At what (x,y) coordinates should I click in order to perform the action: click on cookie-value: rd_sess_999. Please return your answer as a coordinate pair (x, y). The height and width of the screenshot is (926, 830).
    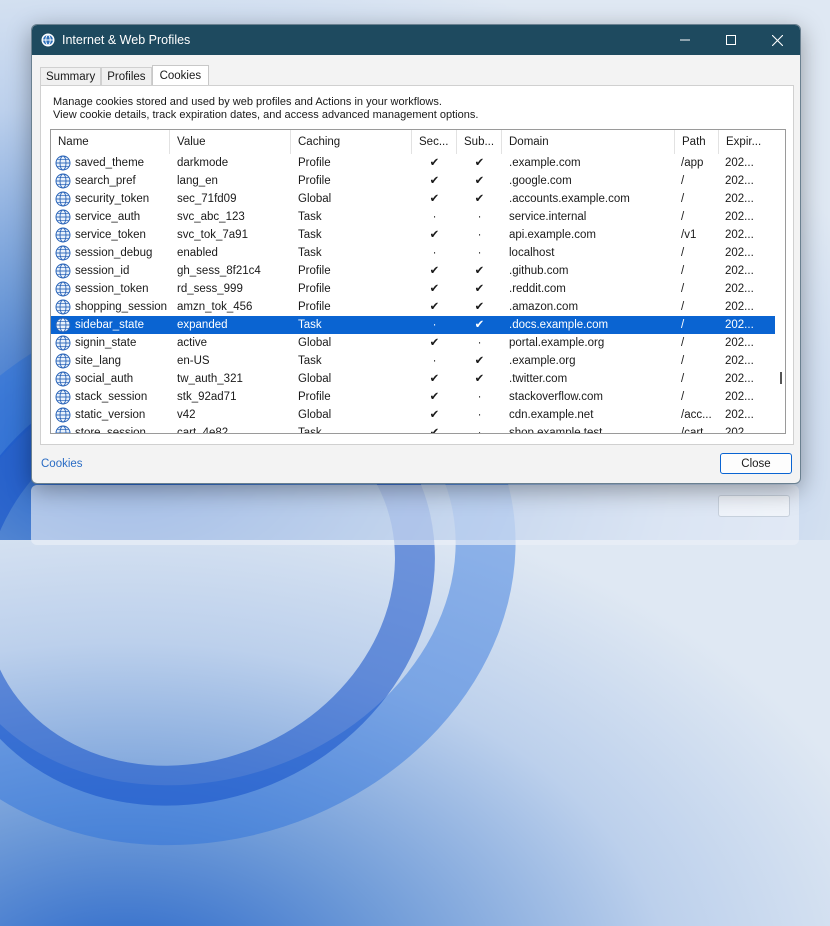
    Looking at the image, I should click on (210, 289).